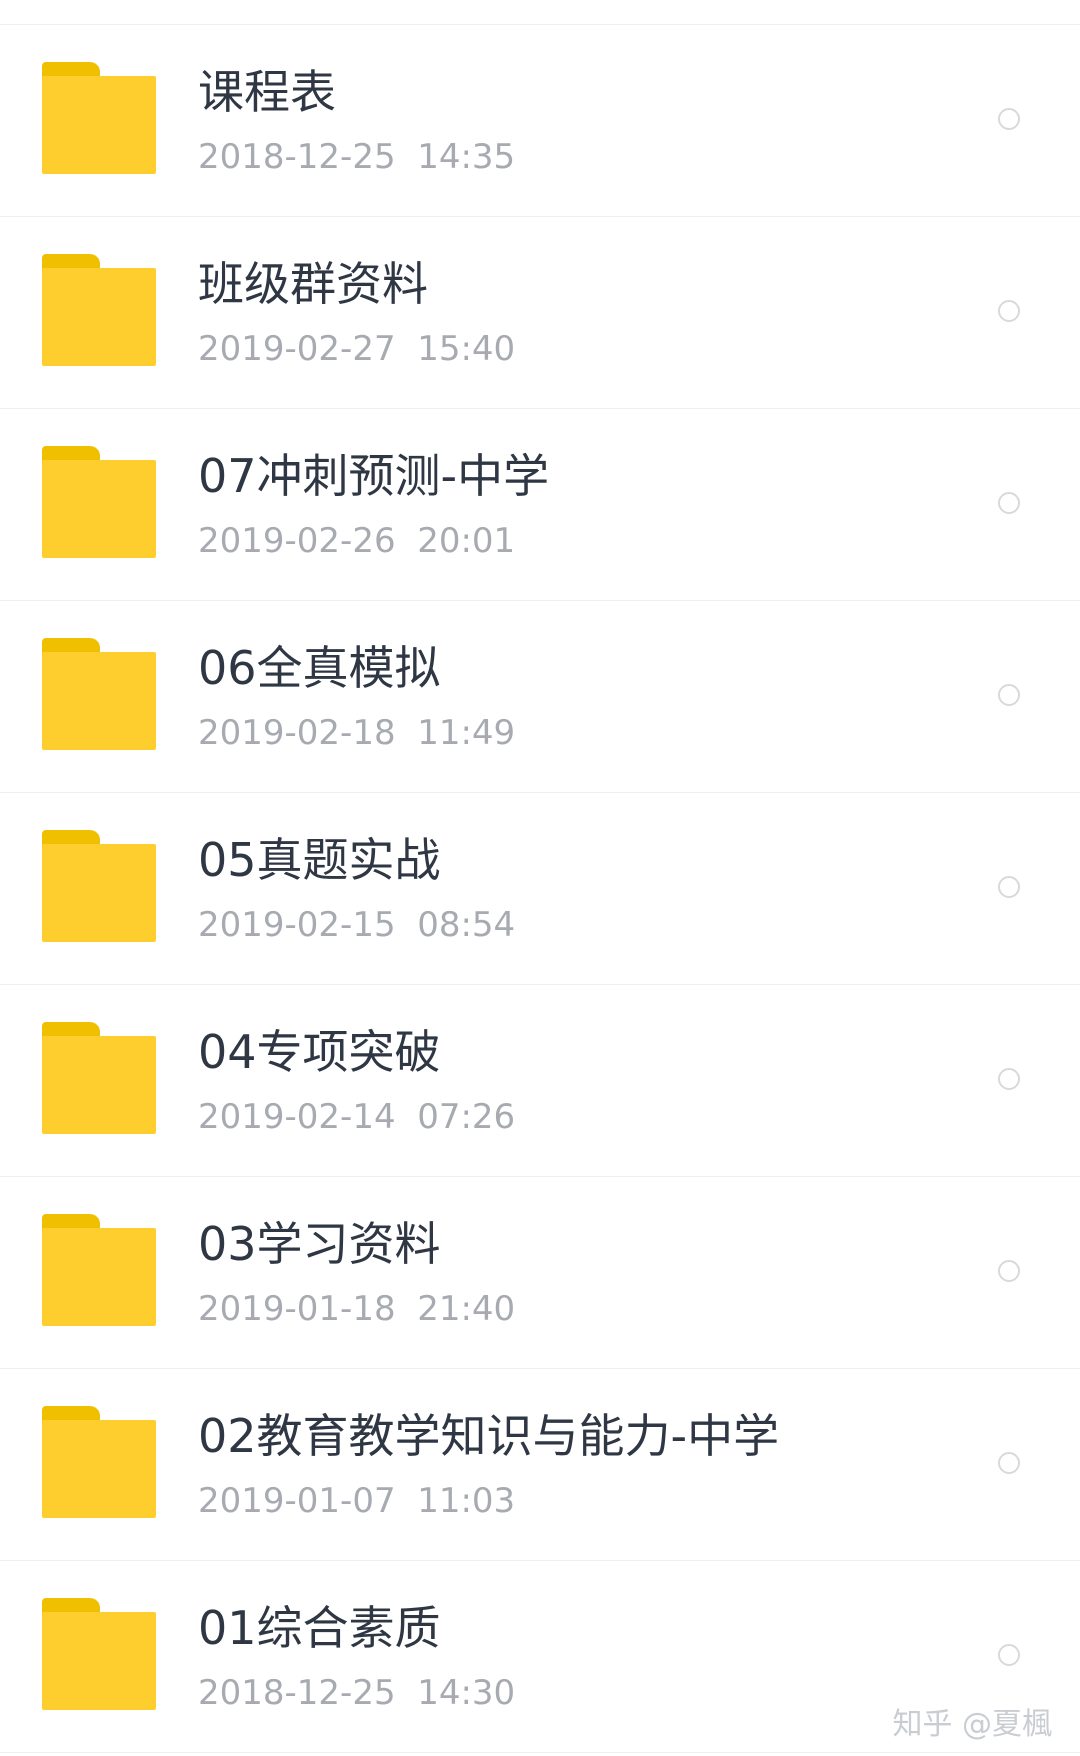 This screenshot has width=1080, height=1756. I want to click on list-item: 06全真模拟 2019-02-18 11:49, so click(540, 697).